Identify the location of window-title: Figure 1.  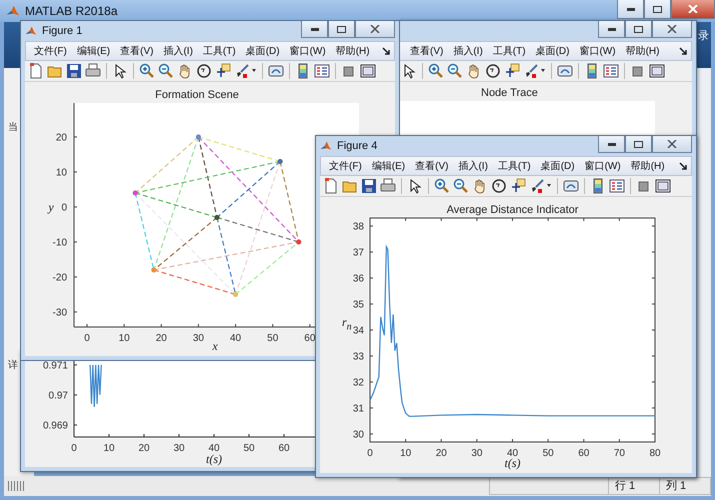
(62, 31).